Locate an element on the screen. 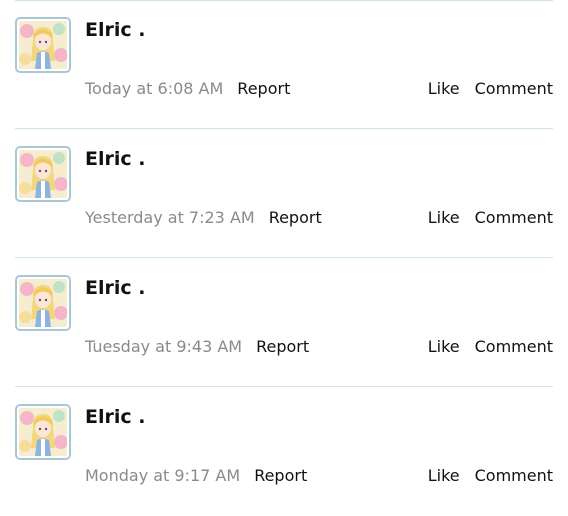  post-meta: Yesterday at 7:23 AM Report Like Comment is located at coordinates (319, 218).